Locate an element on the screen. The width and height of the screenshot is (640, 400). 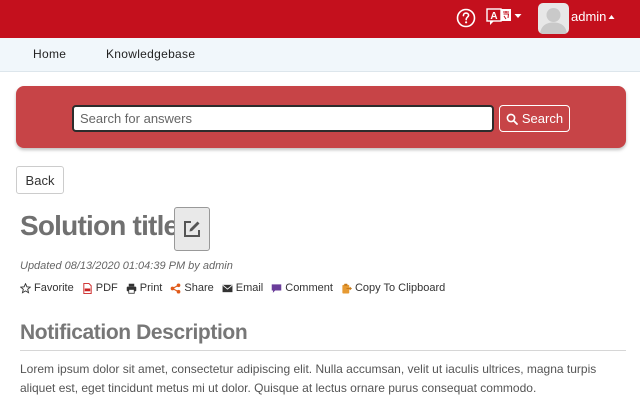
search-input is located at coordinates (283, 118).